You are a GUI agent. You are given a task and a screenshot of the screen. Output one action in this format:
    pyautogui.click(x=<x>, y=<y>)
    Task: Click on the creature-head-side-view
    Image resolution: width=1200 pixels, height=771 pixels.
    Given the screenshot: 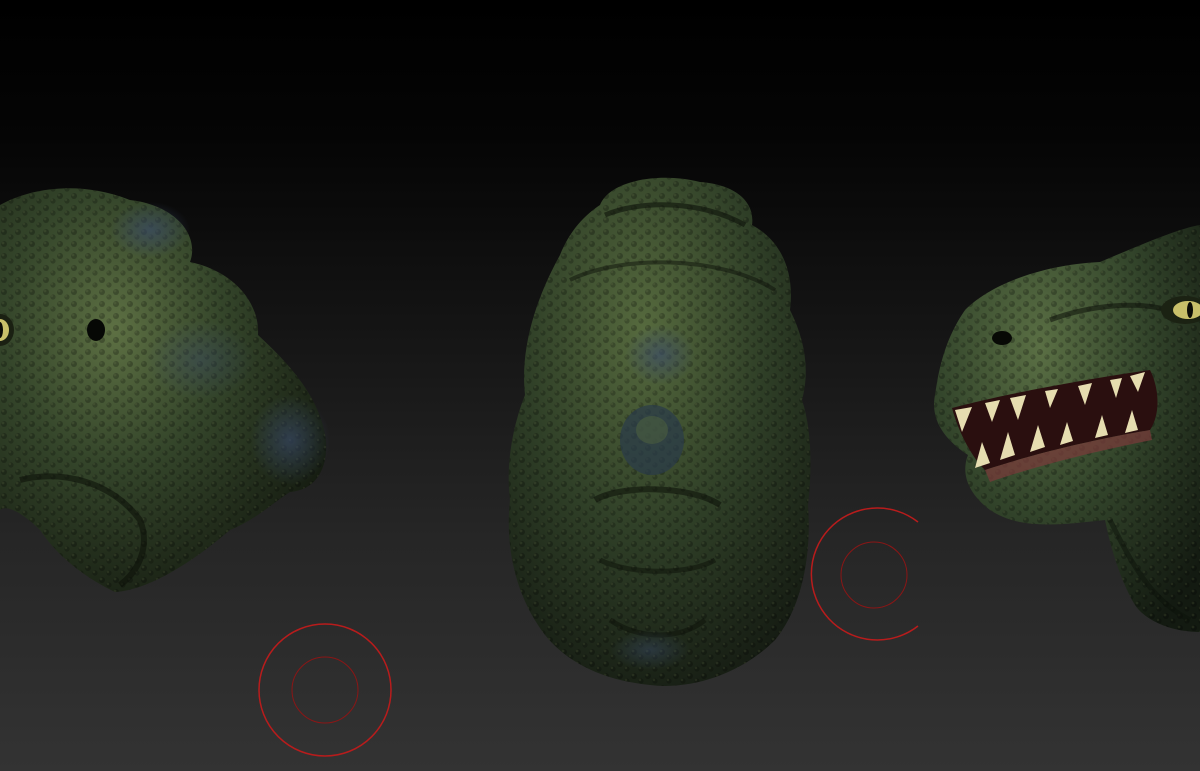 What is the action you would take?
    pyautogui.click(x=1067, y=428)
    